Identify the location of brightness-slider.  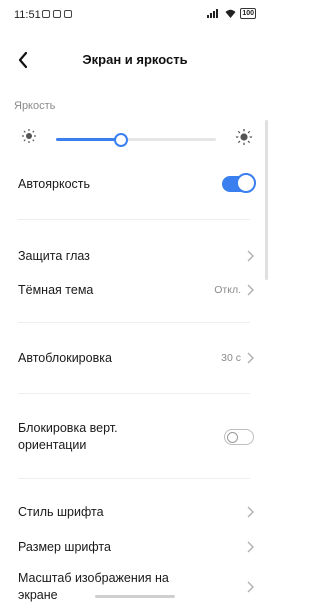
(136, 139).